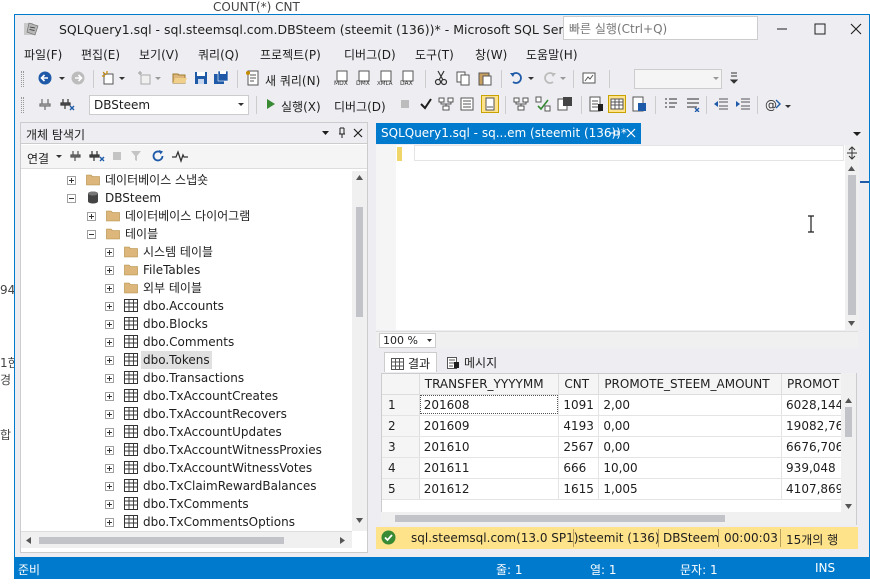  What do you see at coordinates (213, 450) in the screenshot?
I see `tree-node: dbo.TxAccountWitnessProxies` at bounding box center [213, 450].